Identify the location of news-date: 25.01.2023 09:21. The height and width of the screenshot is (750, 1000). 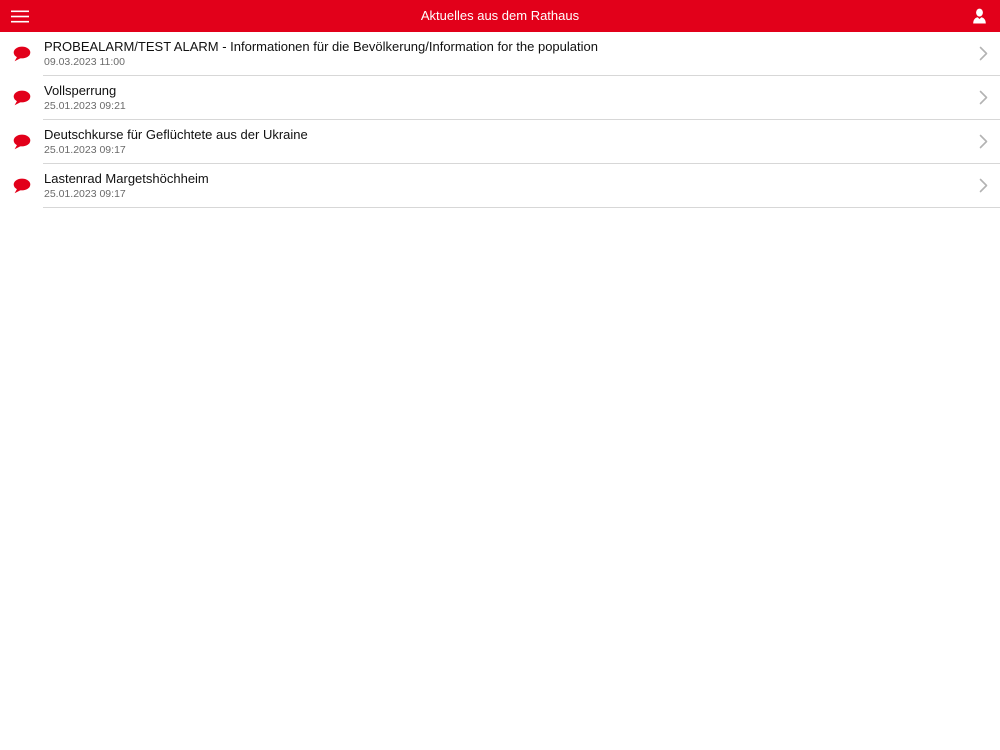
(85, 106).